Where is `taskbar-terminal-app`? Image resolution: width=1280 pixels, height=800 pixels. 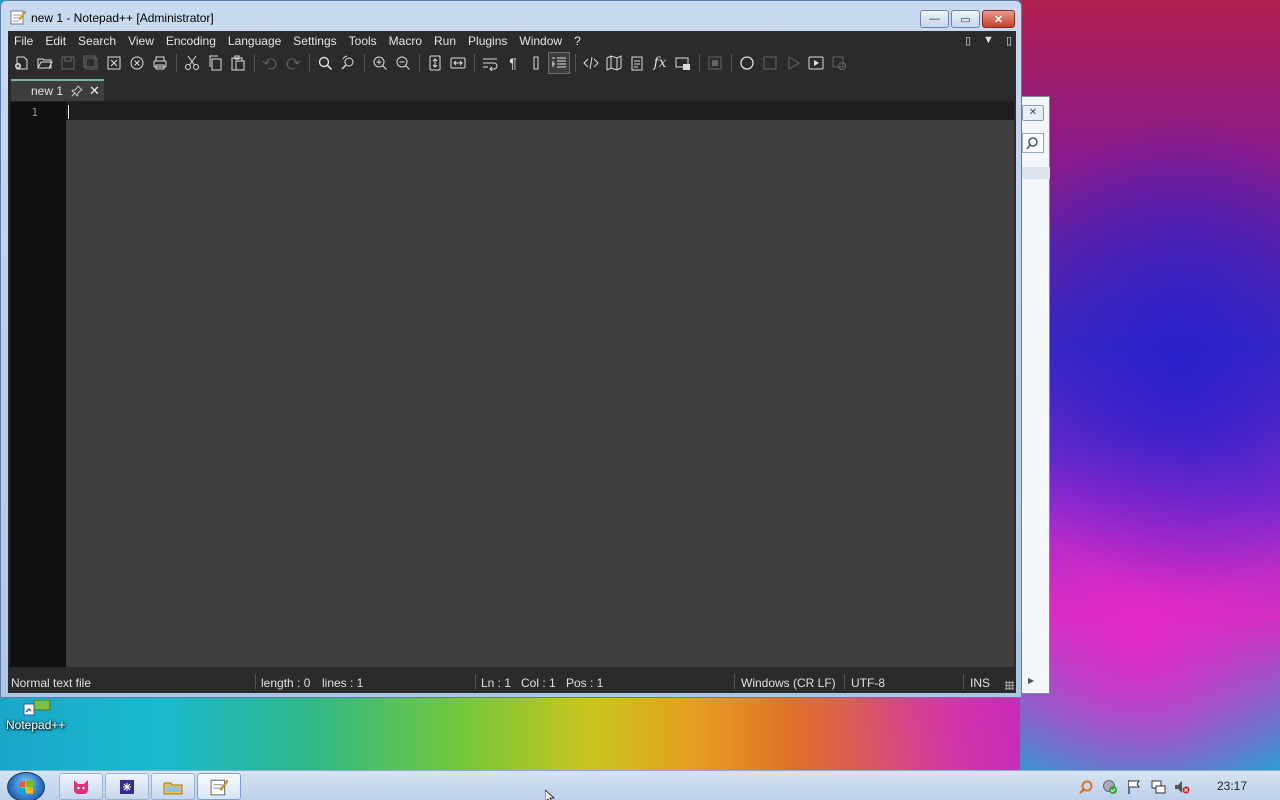 taskbar-terminal-app is located at coordinates (127, 786).